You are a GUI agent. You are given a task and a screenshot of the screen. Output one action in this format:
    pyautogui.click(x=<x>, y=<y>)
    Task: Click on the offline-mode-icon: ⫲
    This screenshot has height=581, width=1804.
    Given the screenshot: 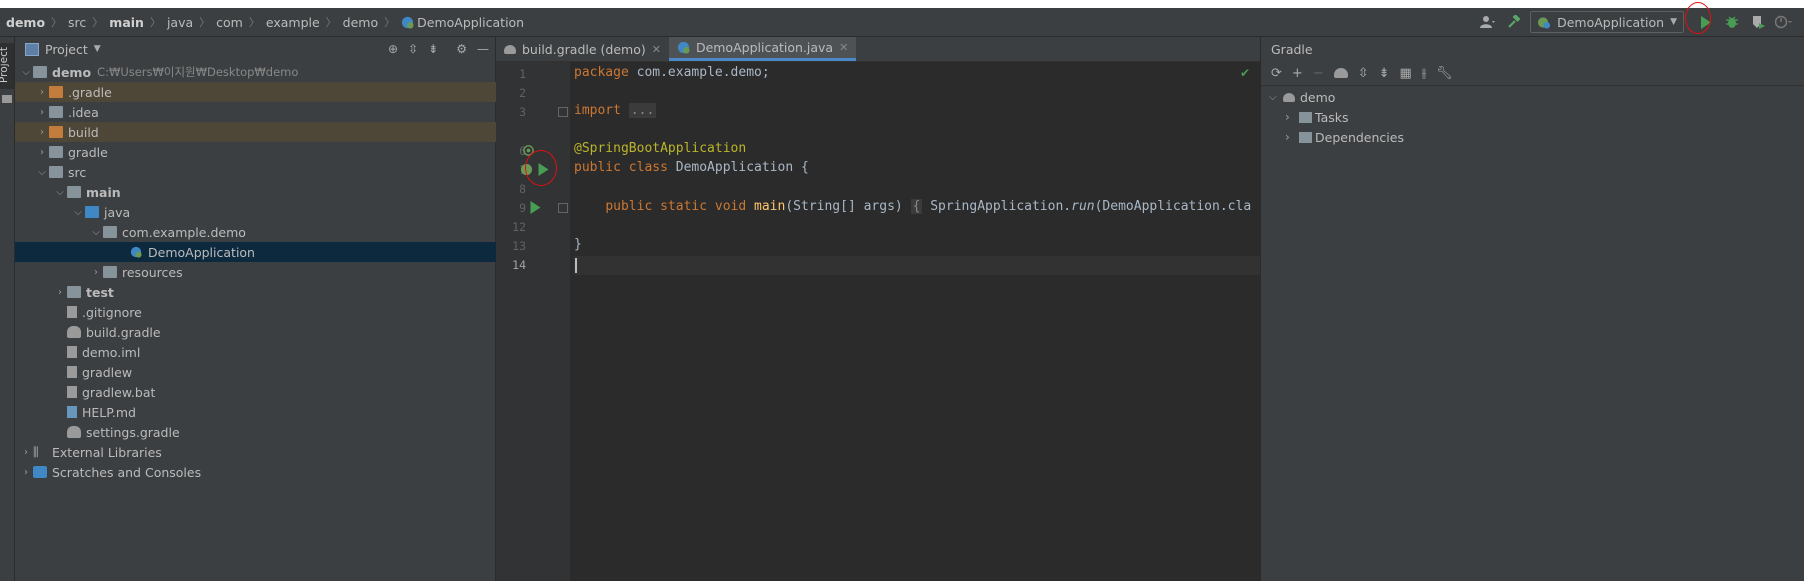 What is the action you would take?
    pyautogui.click(x=1424, y=73)
    